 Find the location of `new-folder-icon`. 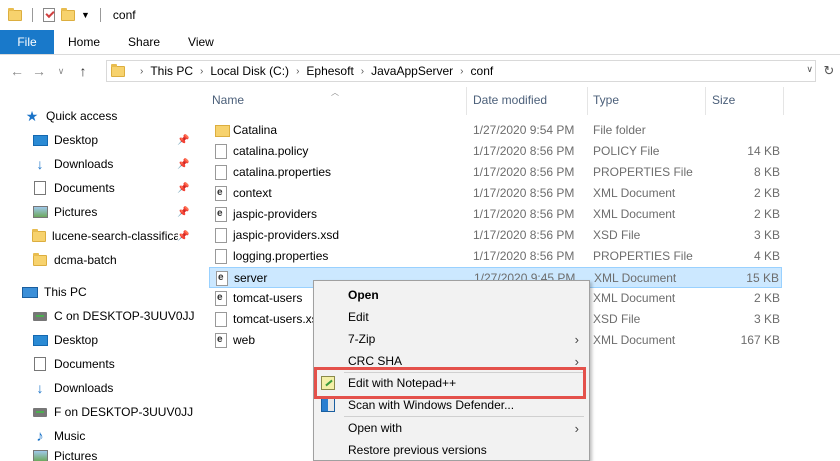

new-folder-icon is located at coordinates (68, 14).